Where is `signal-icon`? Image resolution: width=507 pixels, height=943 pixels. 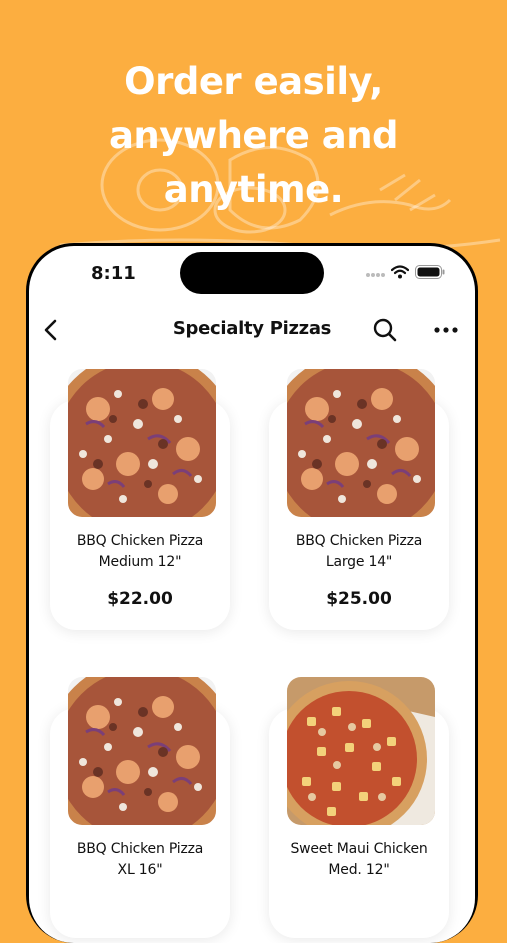
signal-icon is located at coordinates (375, 275).